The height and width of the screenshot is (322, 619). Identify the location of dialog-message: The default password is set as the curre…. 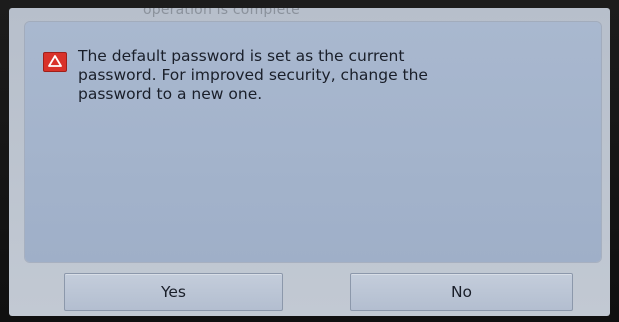
(328, 75).